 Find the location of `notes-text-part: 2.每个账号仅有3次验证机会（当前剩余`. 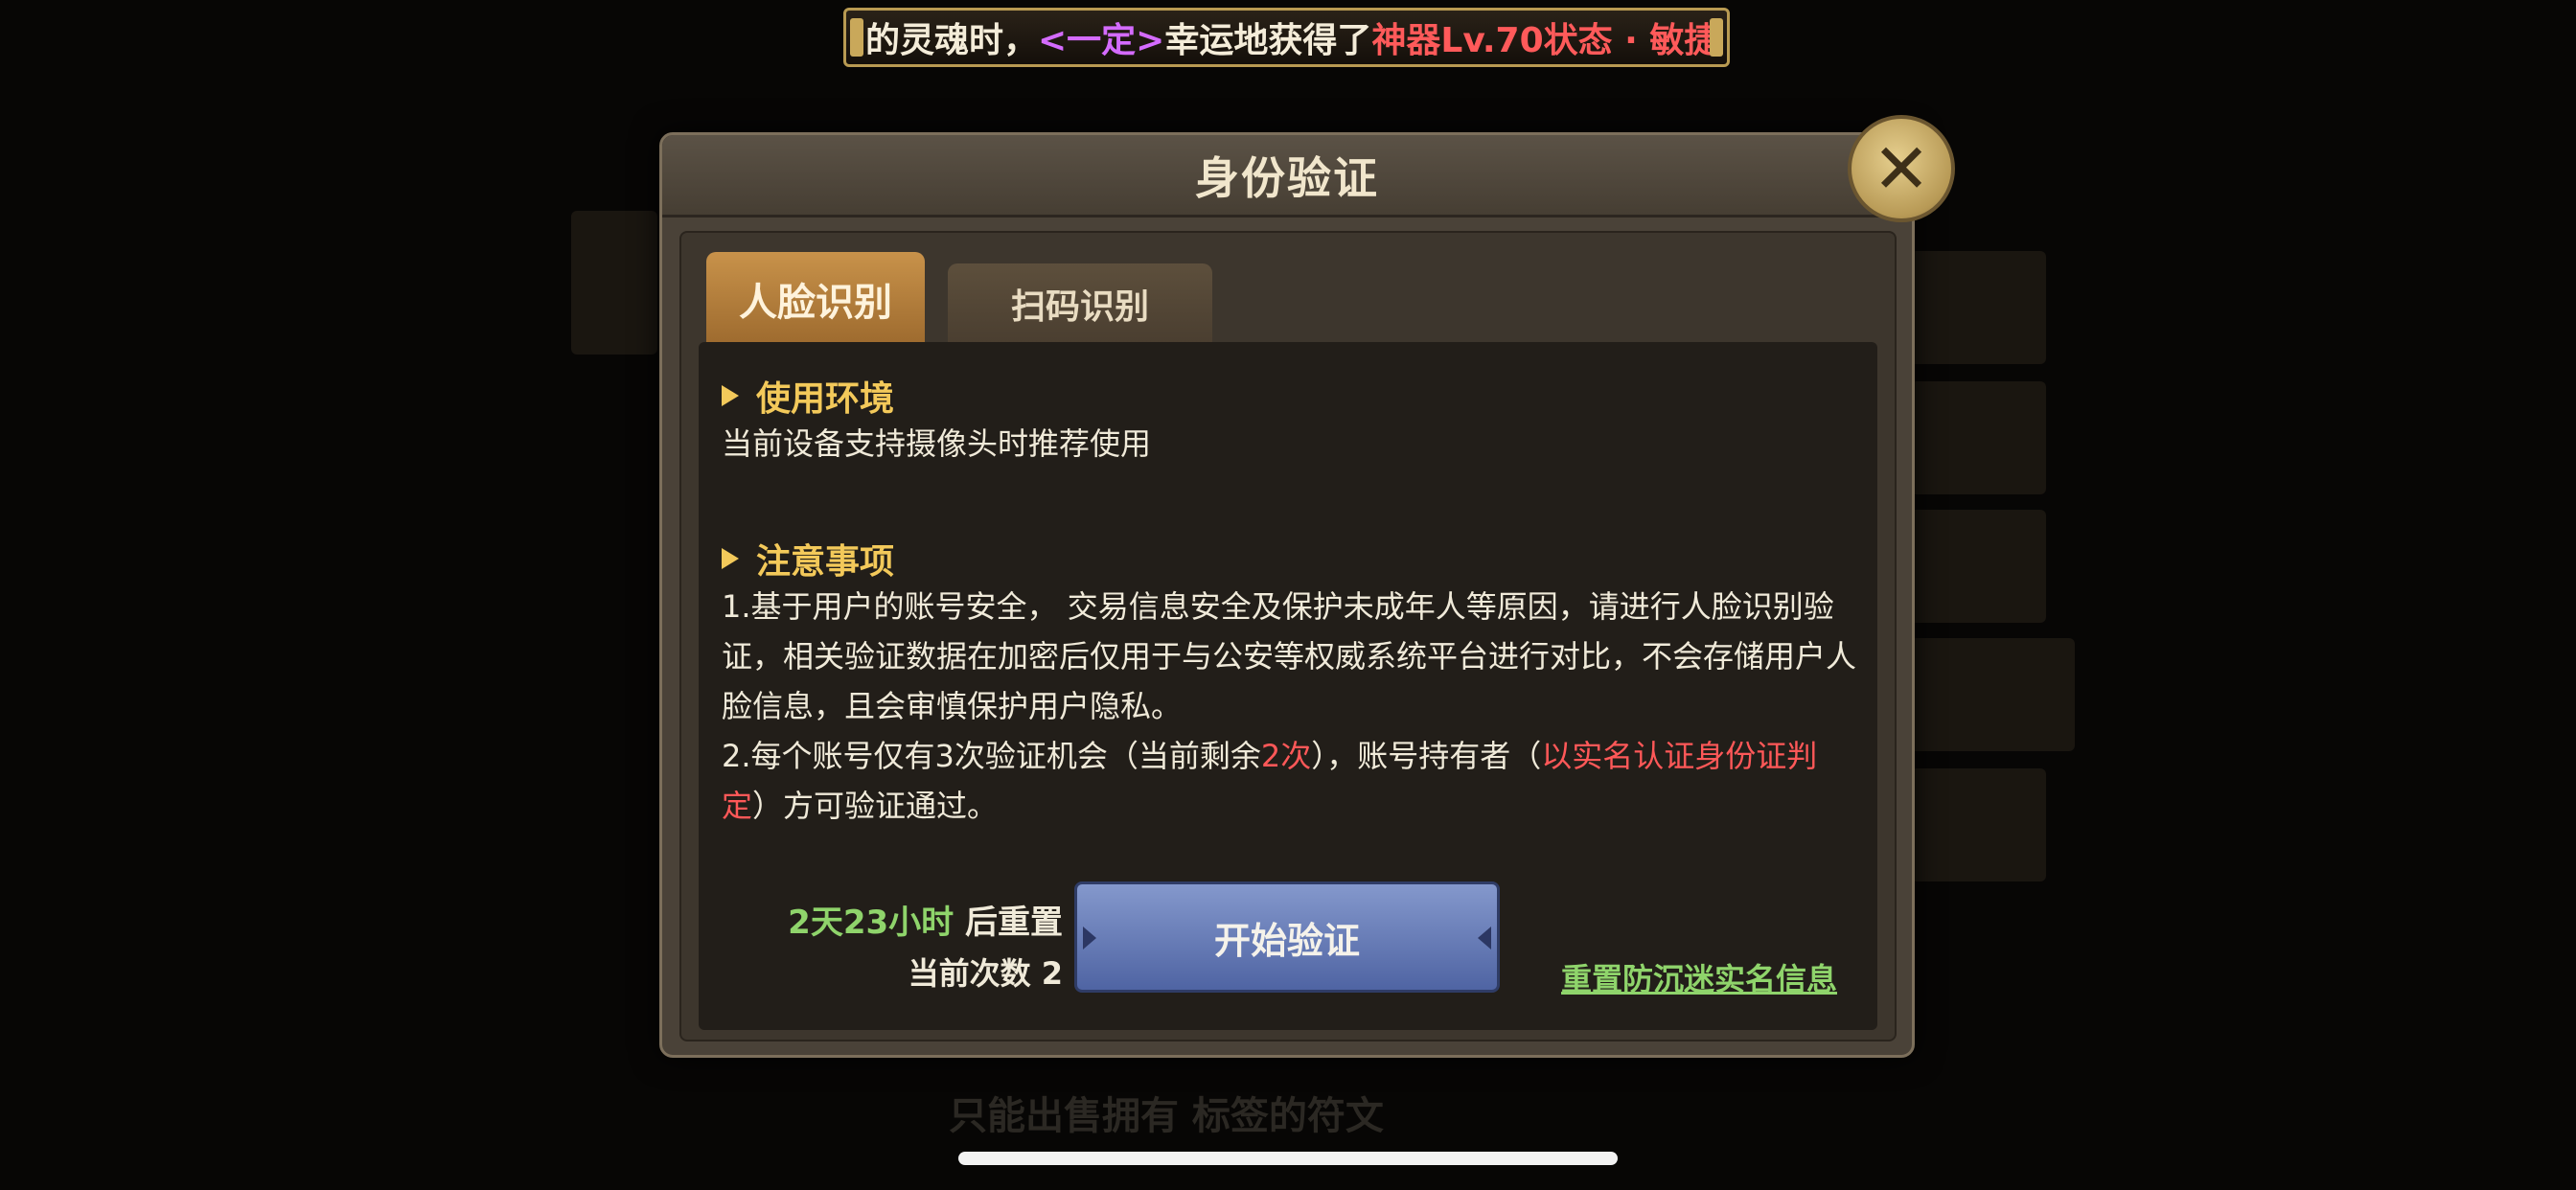

notes-text-part: 2.每个账号仅有3次验证机会（当前剩余 is located at coordinates (992, 756).